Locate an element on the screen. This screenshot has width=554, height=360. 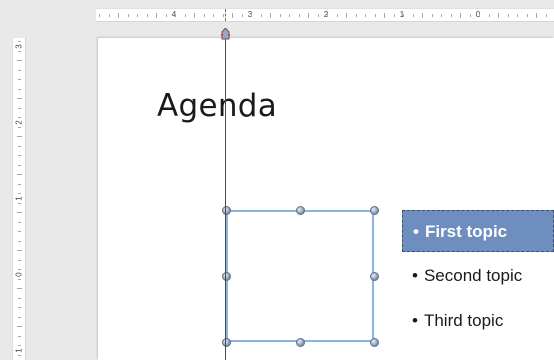
ruler-number: 0 is located at coordinates (478, 14).